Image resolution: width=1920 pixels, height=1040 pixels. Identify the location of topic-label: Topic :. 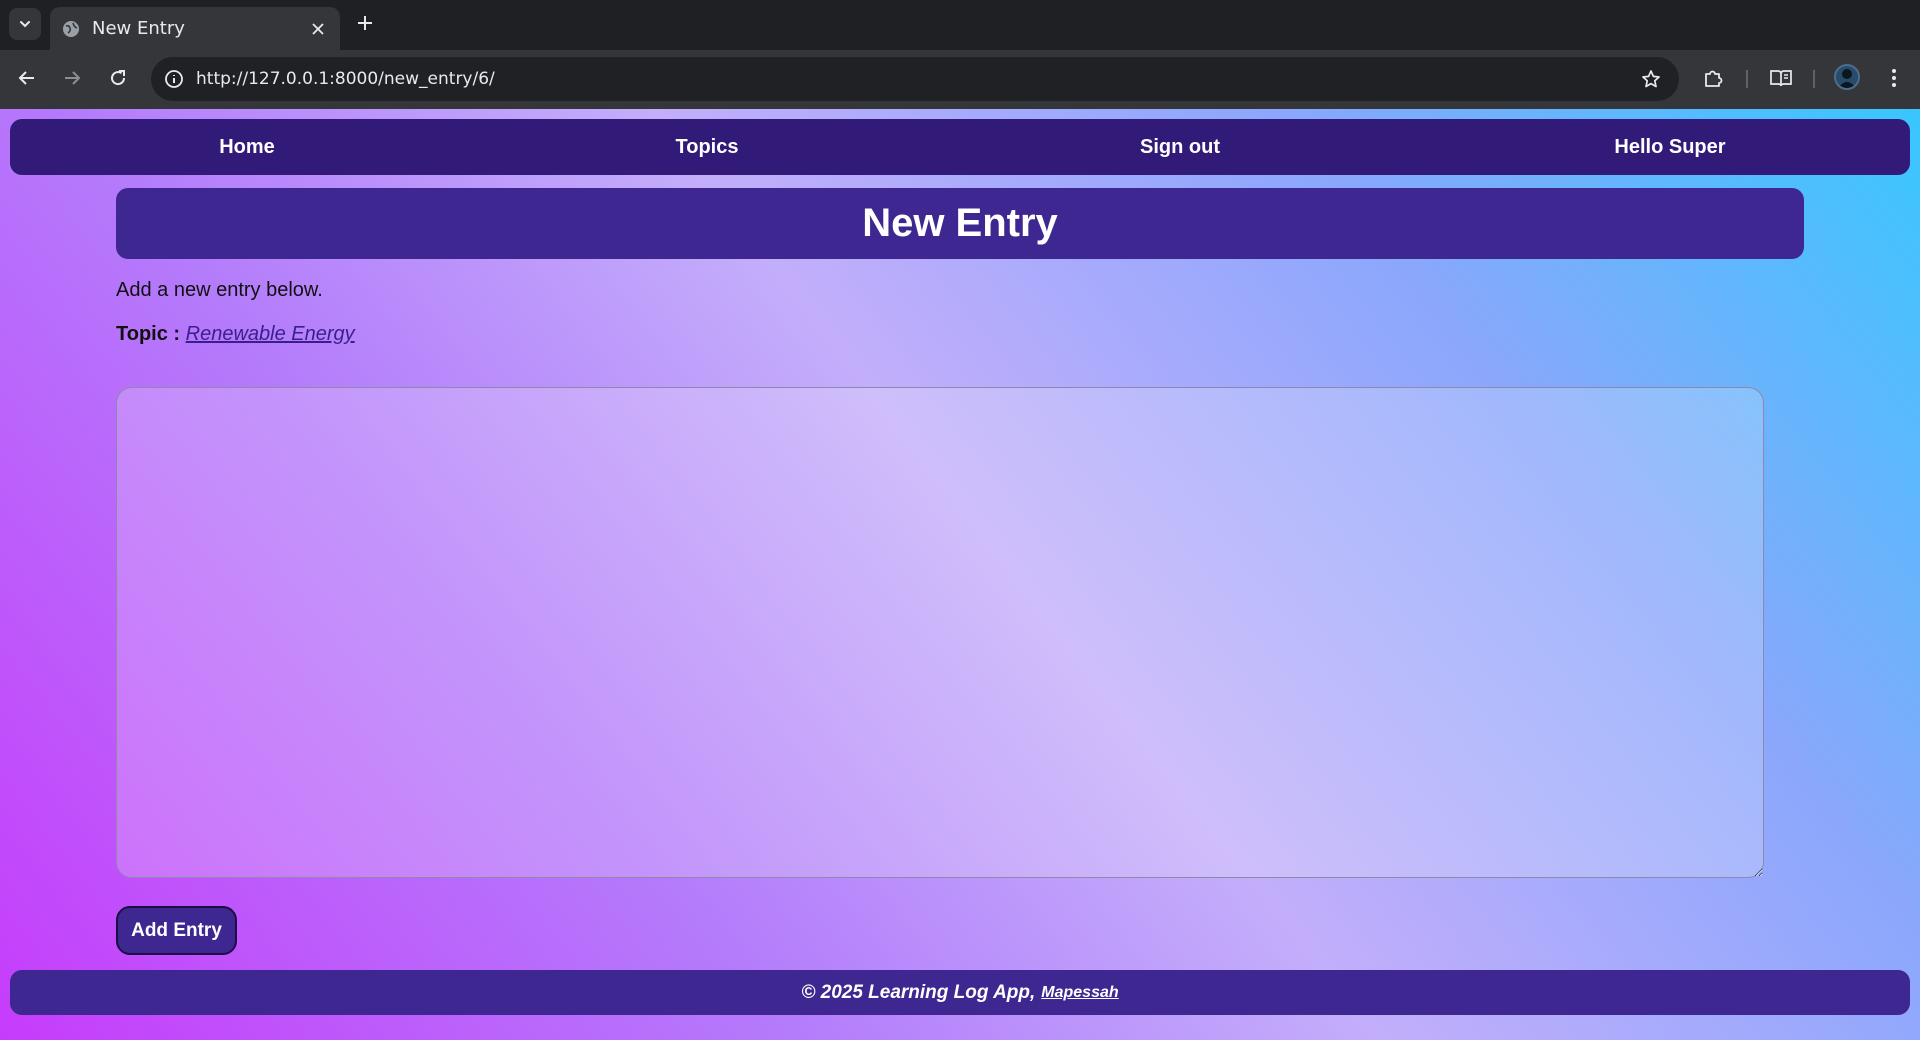
(148, 334).